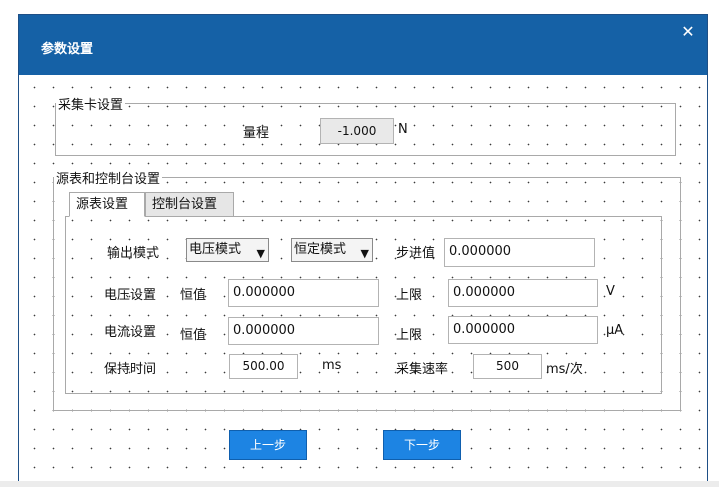 The width and height of the screenshot is (719, 487). What do you see at coordinates (332, 365) in the screenshot?
I see `hold-time-unit: ms` at bounding box center [332, 365].